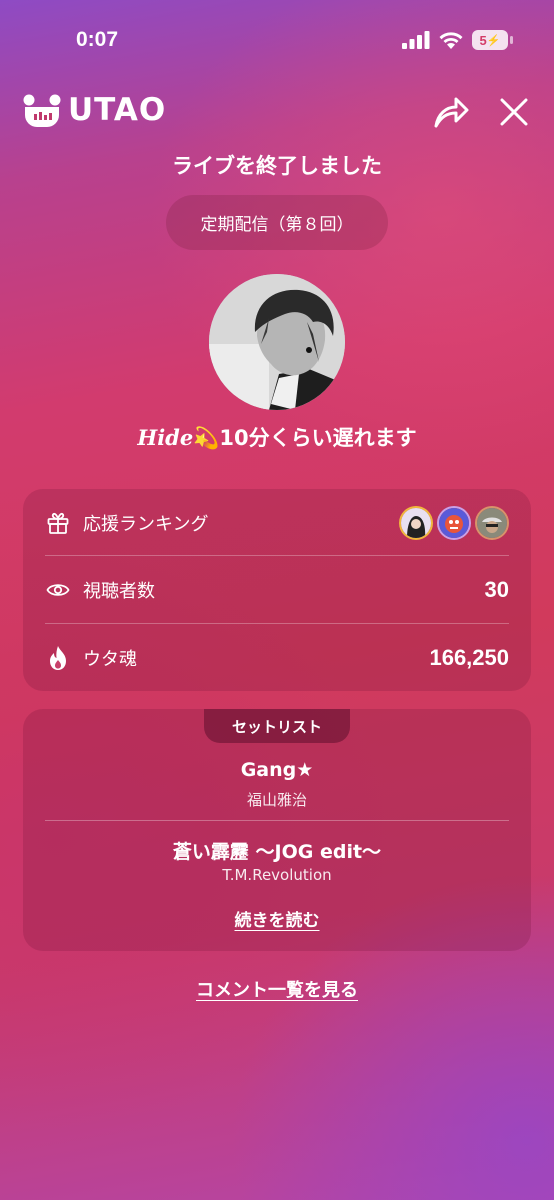 Image resolution: width=554 pixels, height=1200 pixels. Describe the element at coordinates (492, 40) in the screenshot. I see `battery-icon: 5 ⚡` at that location.